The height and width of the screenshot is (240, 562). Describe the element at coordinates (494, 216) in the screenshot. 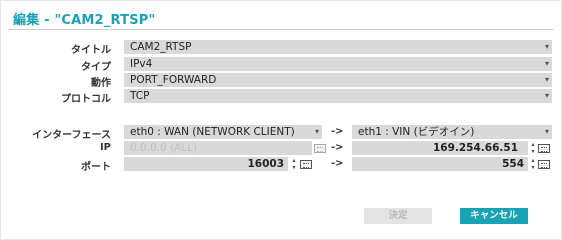

I see `cancel-button: キャンセル` at that location.